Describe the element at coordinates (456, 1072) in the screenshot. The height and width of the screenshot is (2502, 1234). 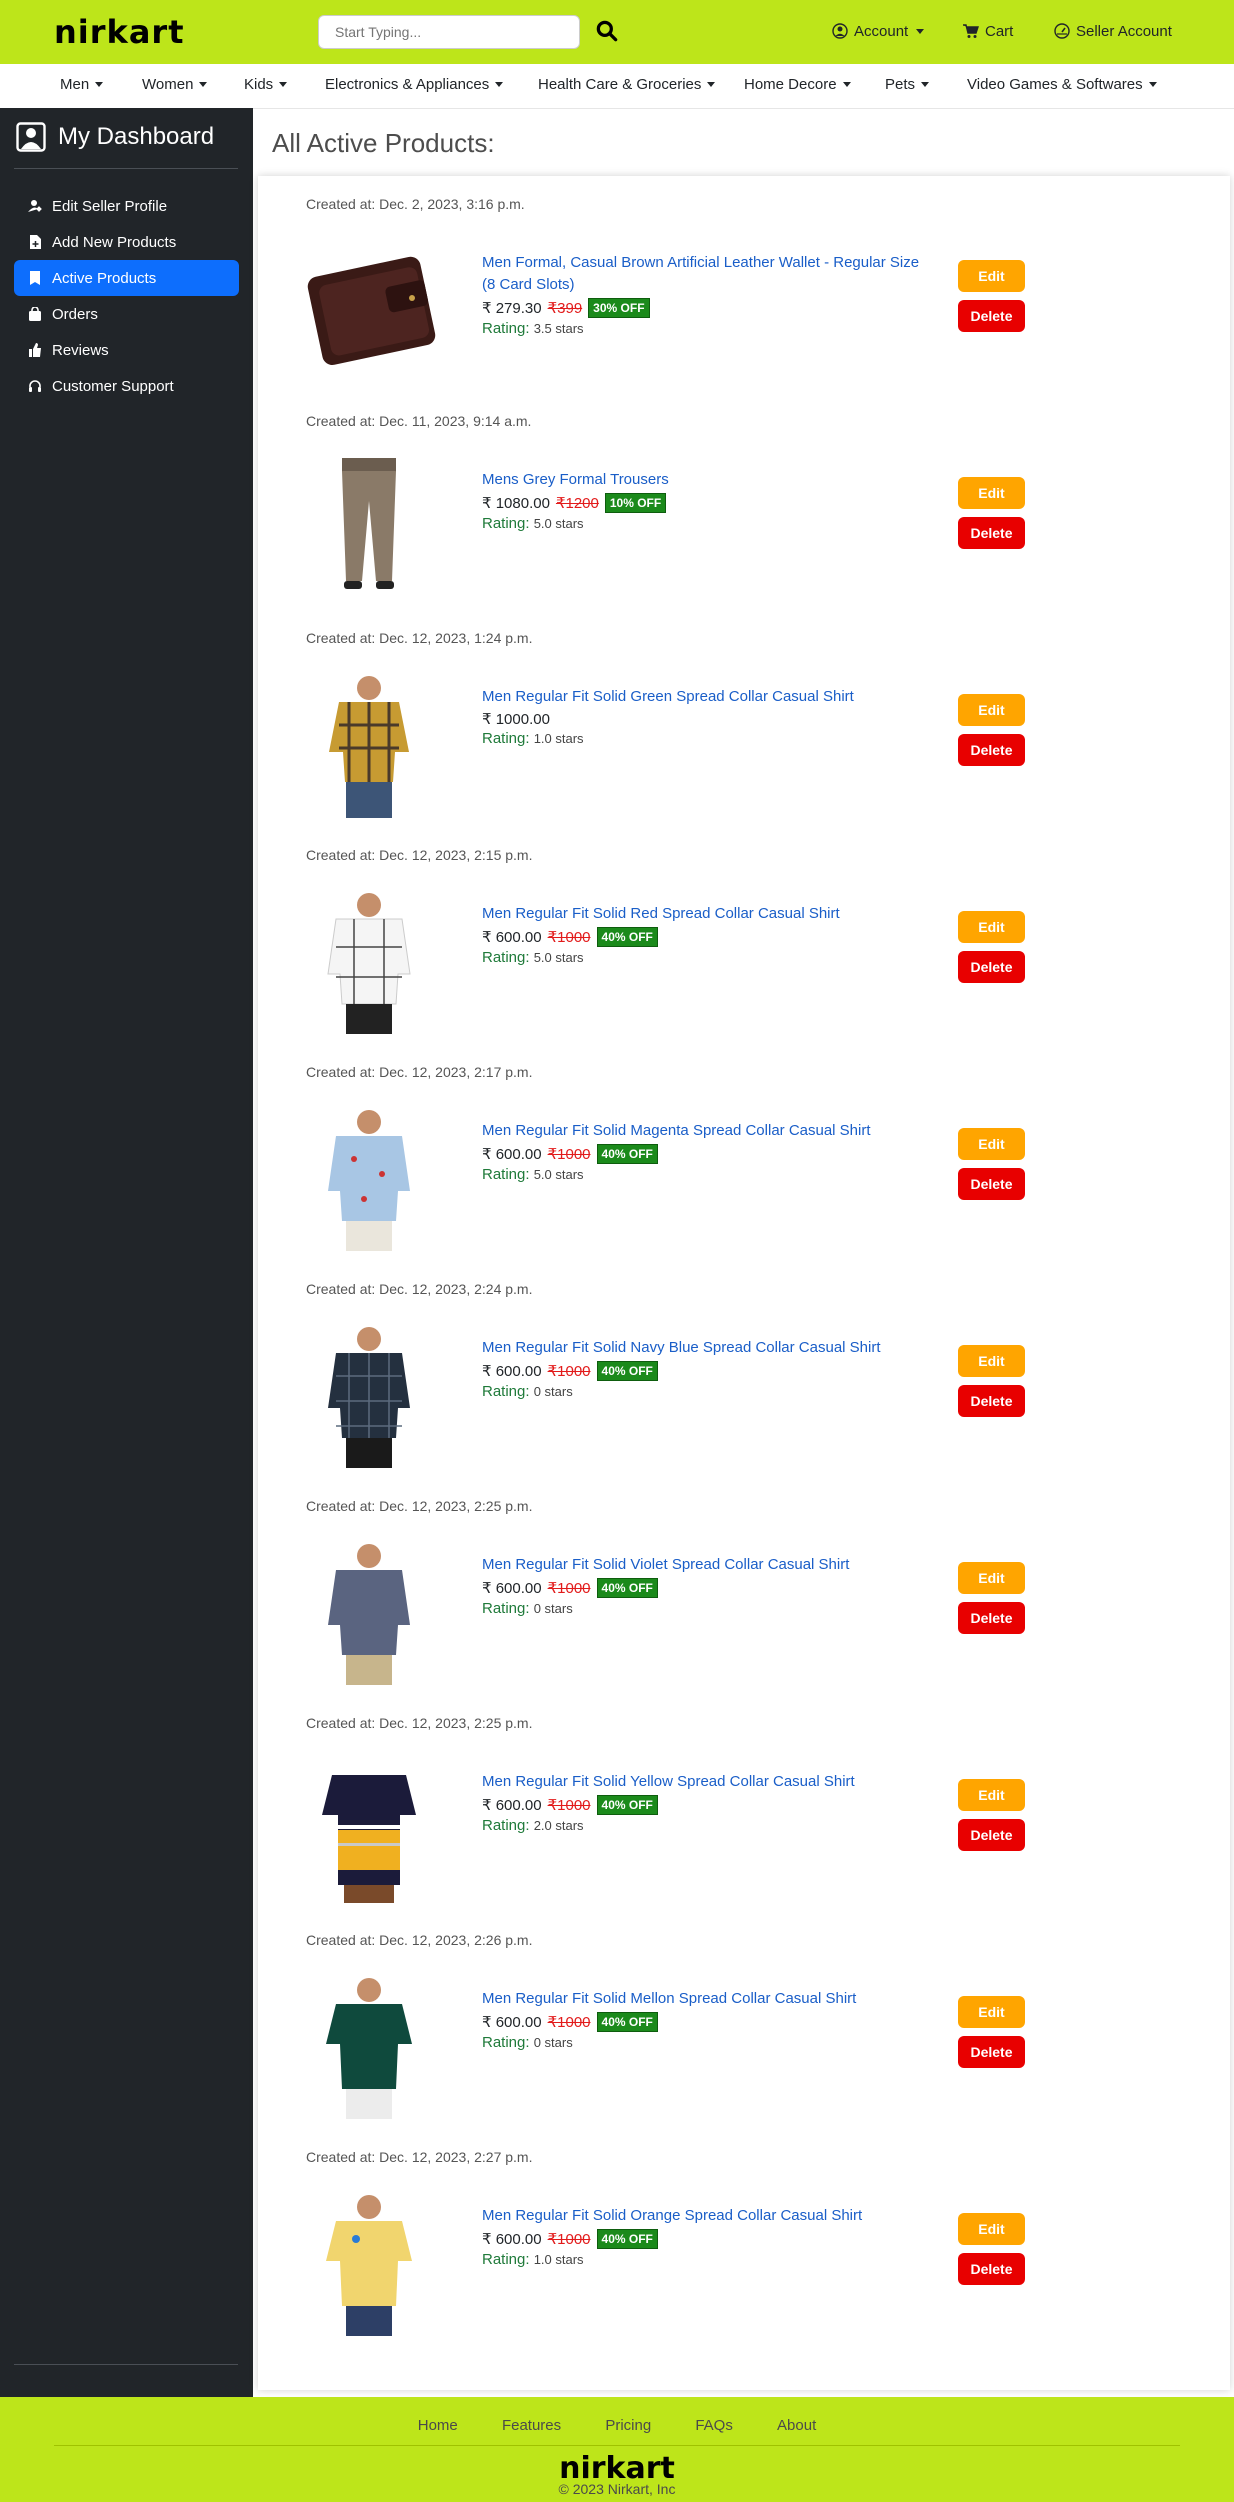
I see `created-at-value: Dec. 12, 2023, 2:17 p.m.` at that location.